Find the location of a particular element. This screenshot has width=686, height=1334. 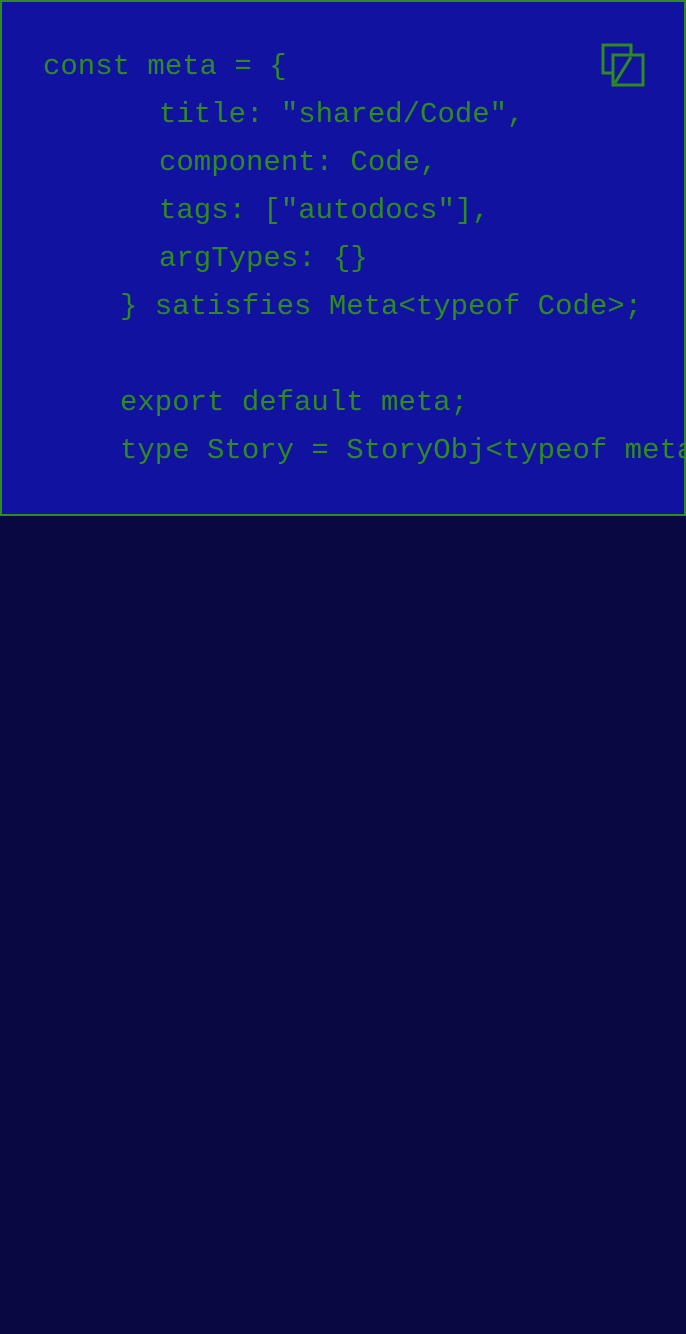

copy-button is located at coordinates (624, 66).